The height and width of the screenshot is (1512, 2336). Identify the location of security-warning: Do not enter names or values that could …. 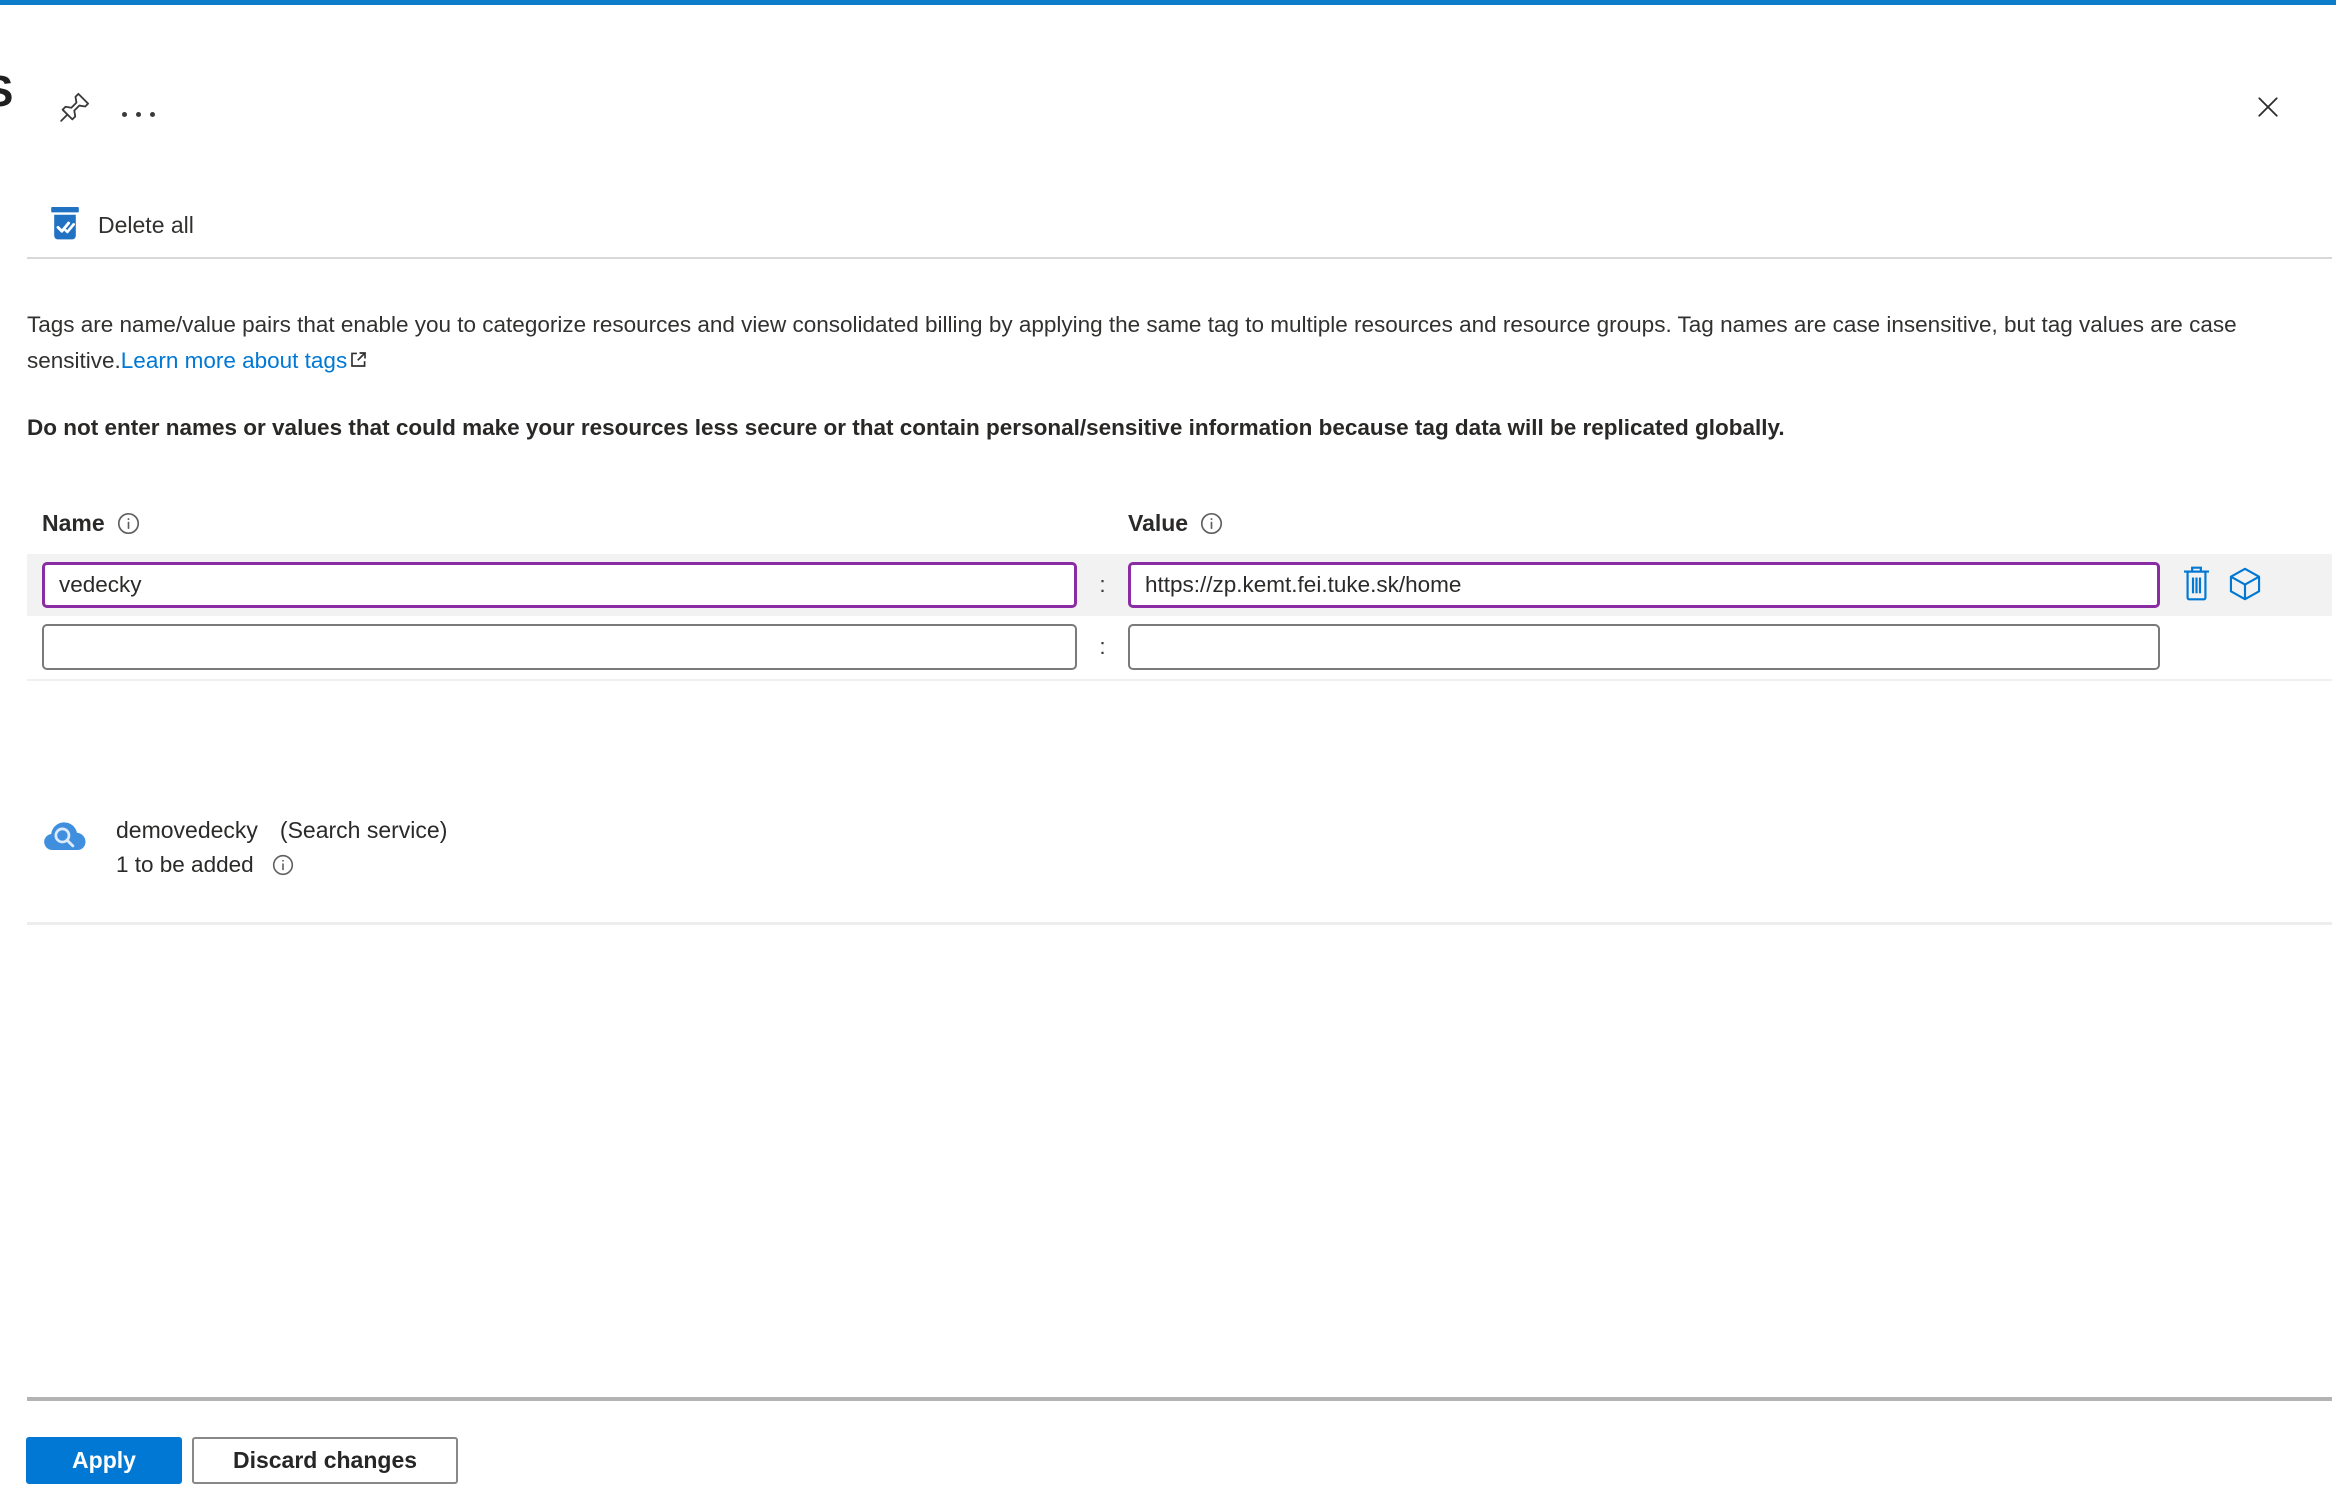
(906, 427).